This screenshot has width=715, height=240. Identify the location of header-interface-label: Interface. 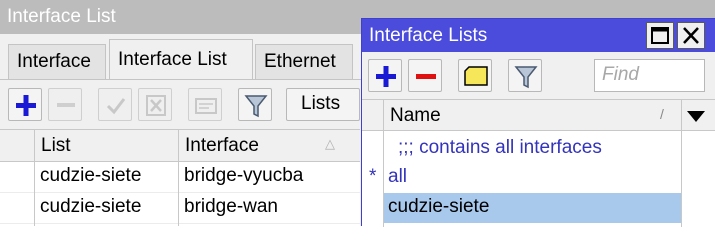
(222, 145).